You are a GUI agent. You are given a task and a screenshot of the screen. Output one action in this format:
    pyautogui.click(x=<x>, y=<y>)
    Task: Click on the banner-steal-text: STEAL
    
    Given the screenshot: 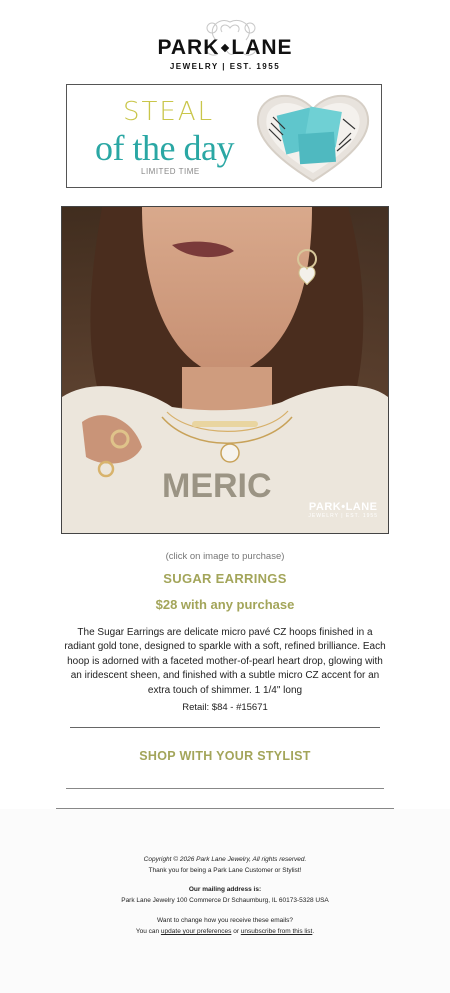 What is the action you would take?
    pyautogui.click(x=169, y=112)
    